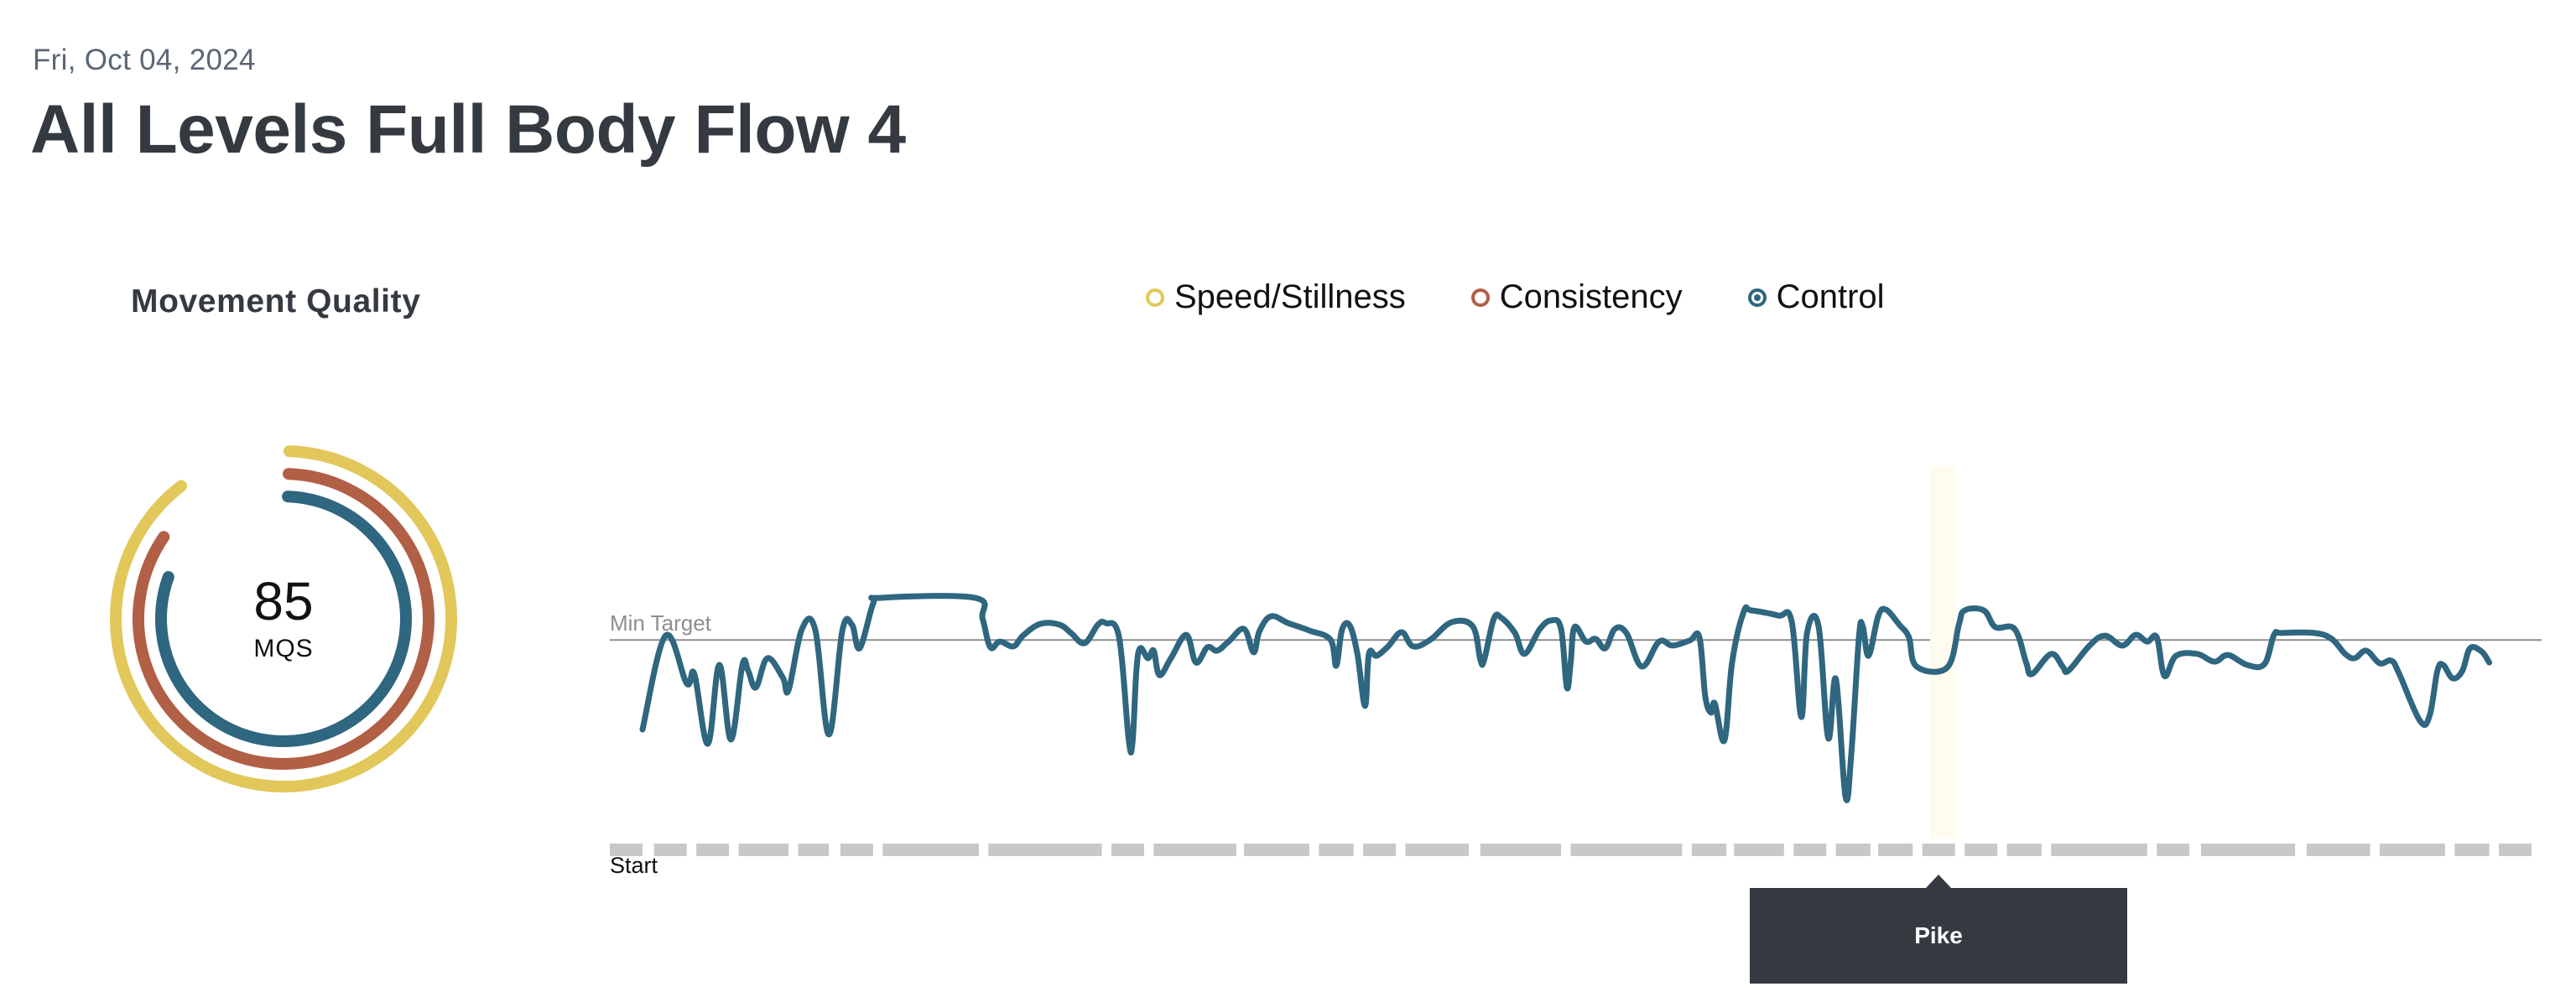 Image resolution: width=2576 pixels, height=997 pixels. I want to click on tooltip-arrow, so click(1938, 882).